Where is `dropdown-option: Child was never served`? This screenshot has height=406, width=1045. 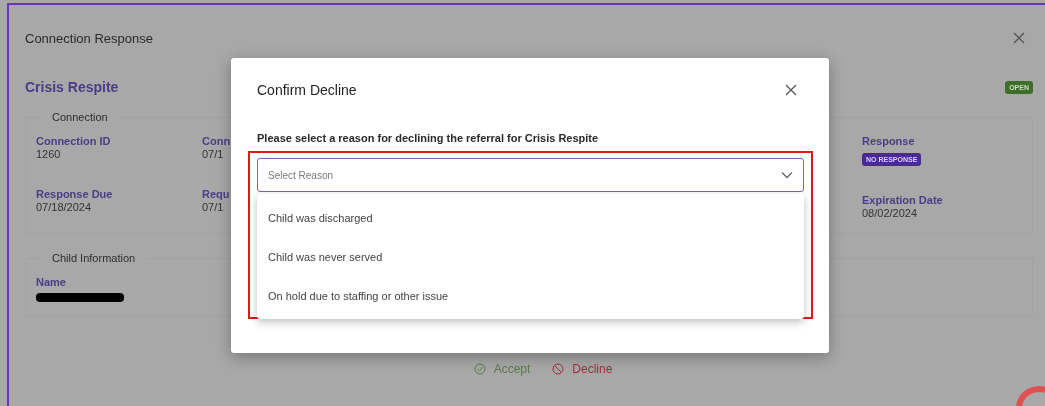 dropdown-option: Child was never served is located at coordinates (530, 256).